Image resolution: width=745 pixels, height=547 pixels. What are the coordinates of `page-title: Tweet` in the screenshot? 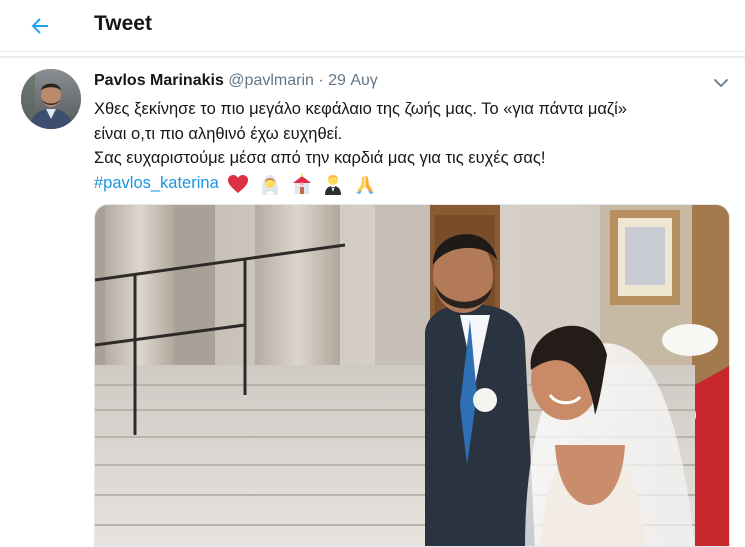 It's located at (123, 23).